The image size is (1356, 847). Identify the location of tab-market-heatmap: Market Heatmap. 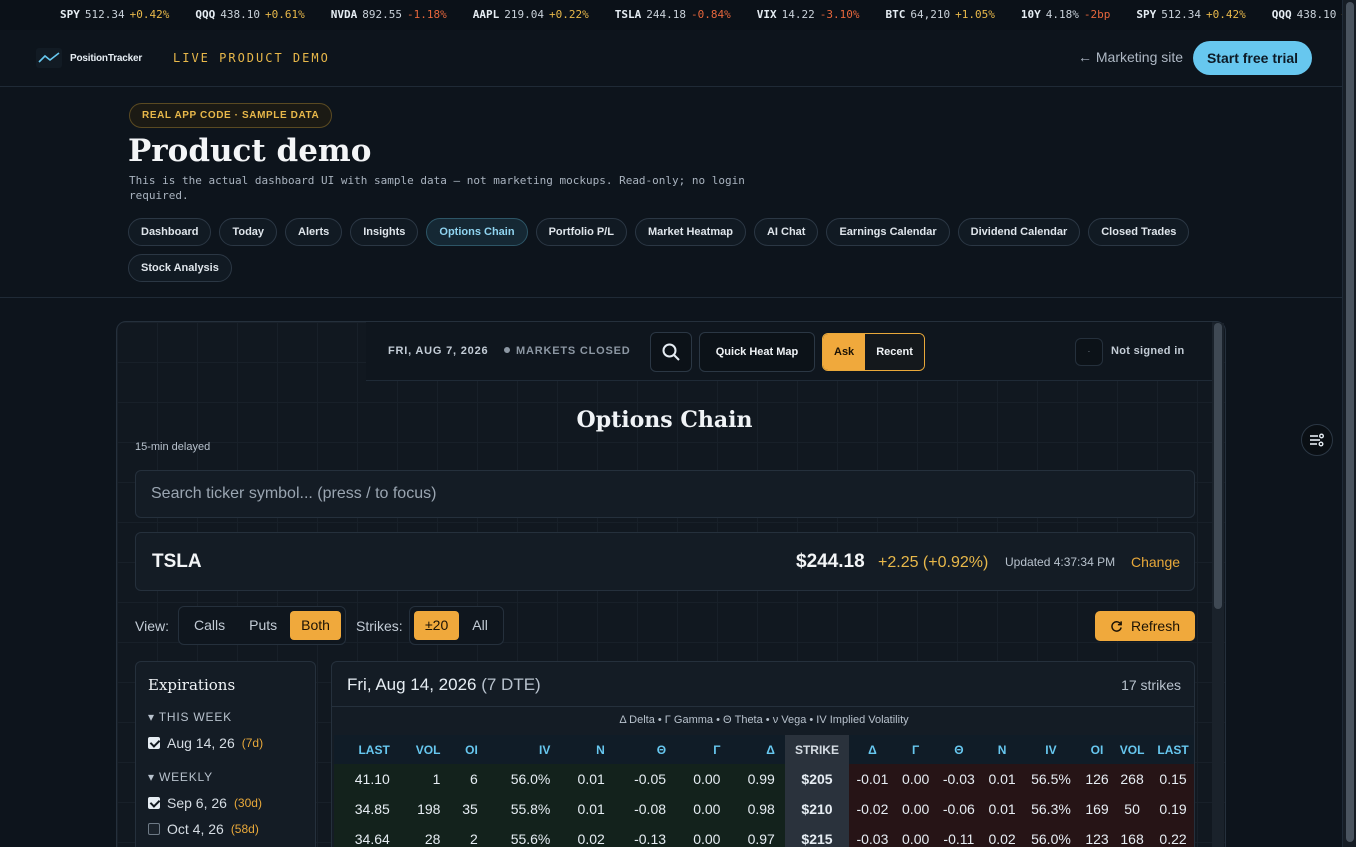
(690, 232).